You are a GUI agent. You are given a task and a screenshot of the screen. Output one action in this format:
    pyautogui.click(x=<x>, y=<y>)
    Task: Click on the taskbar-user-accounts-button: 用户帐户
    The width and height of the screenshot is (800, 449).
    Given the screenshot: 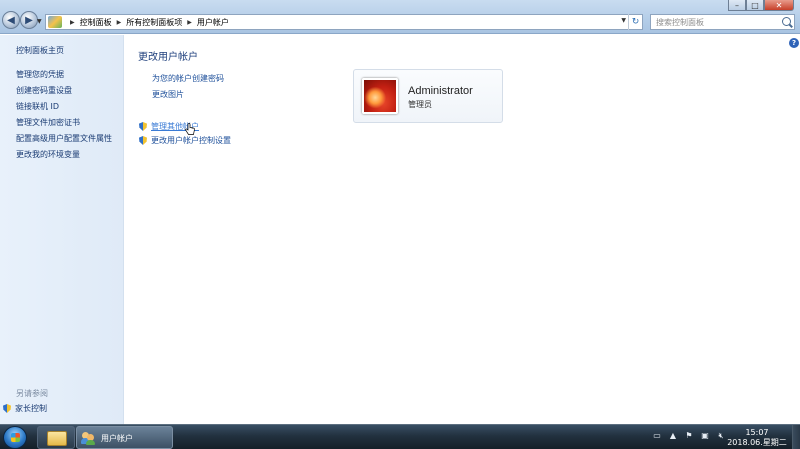 What is the action you would take?
    pyautogui.click(x=124, y=437)
    